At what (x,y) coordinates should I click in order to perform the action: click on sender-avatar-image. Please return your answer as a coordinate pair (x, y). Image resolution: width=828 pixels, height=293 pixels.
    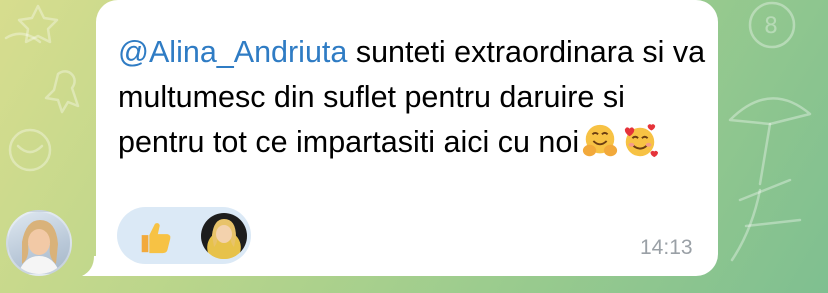
    Looking at the image, I should click on (39, 247).